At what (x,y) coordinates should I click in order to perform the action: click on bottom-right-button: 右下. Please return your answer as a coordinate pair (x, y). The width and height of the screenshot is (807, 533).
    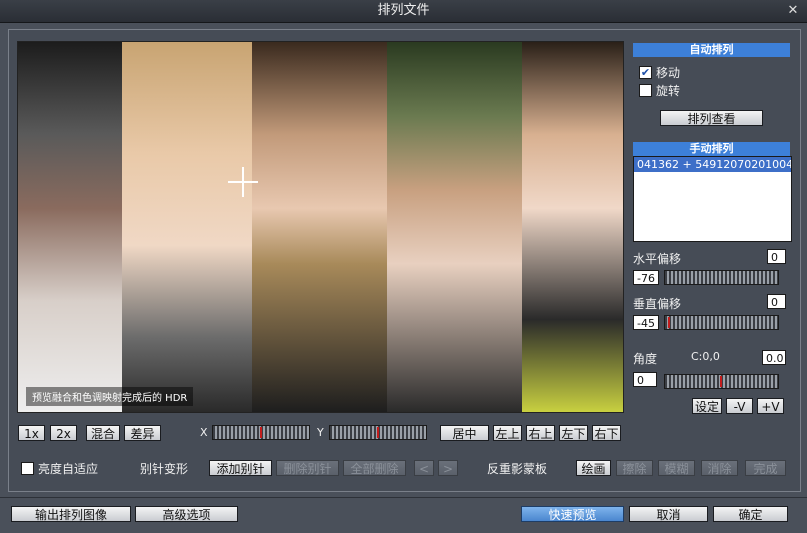
    Looking at the image, I should click on (606, 433).